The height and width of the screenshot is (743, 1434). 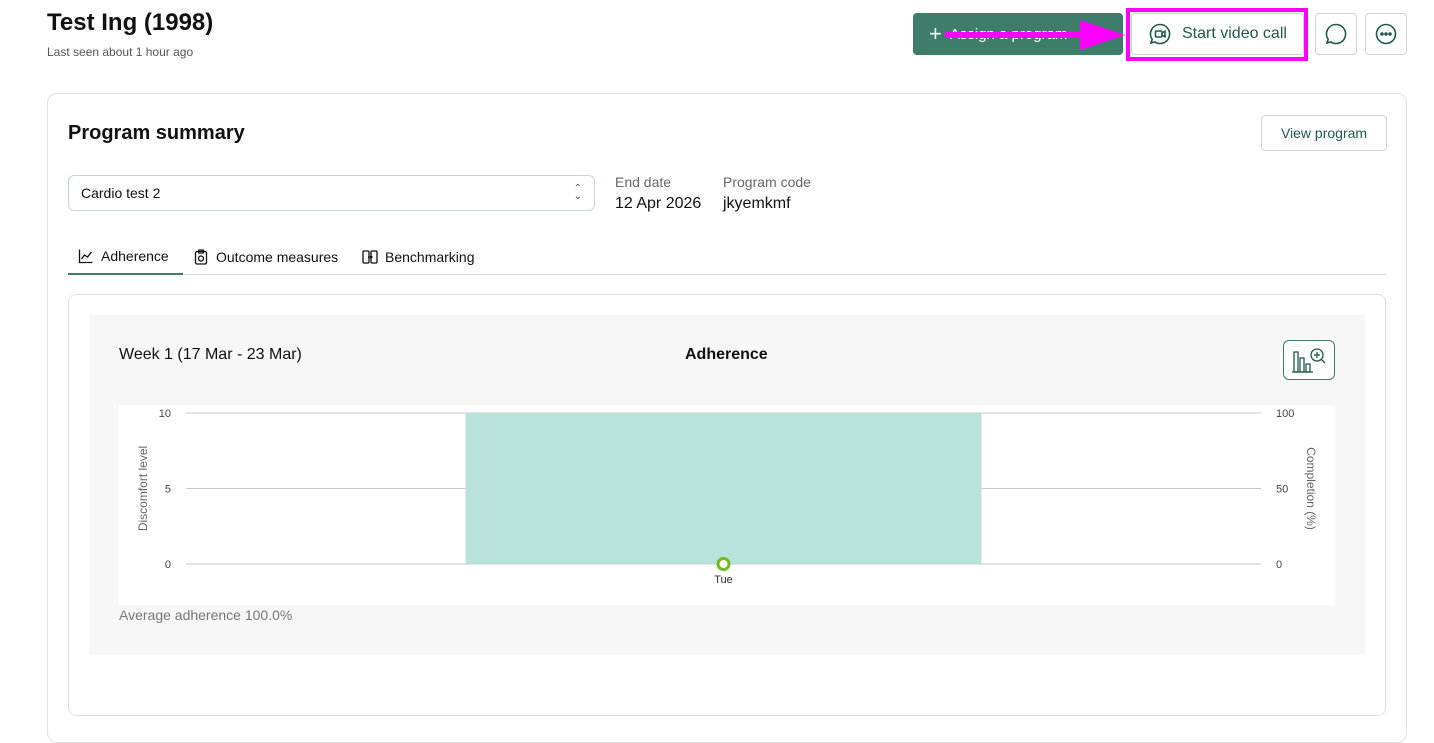 I want to click on chat-bubble-icon, so click(x=1336, y=34).